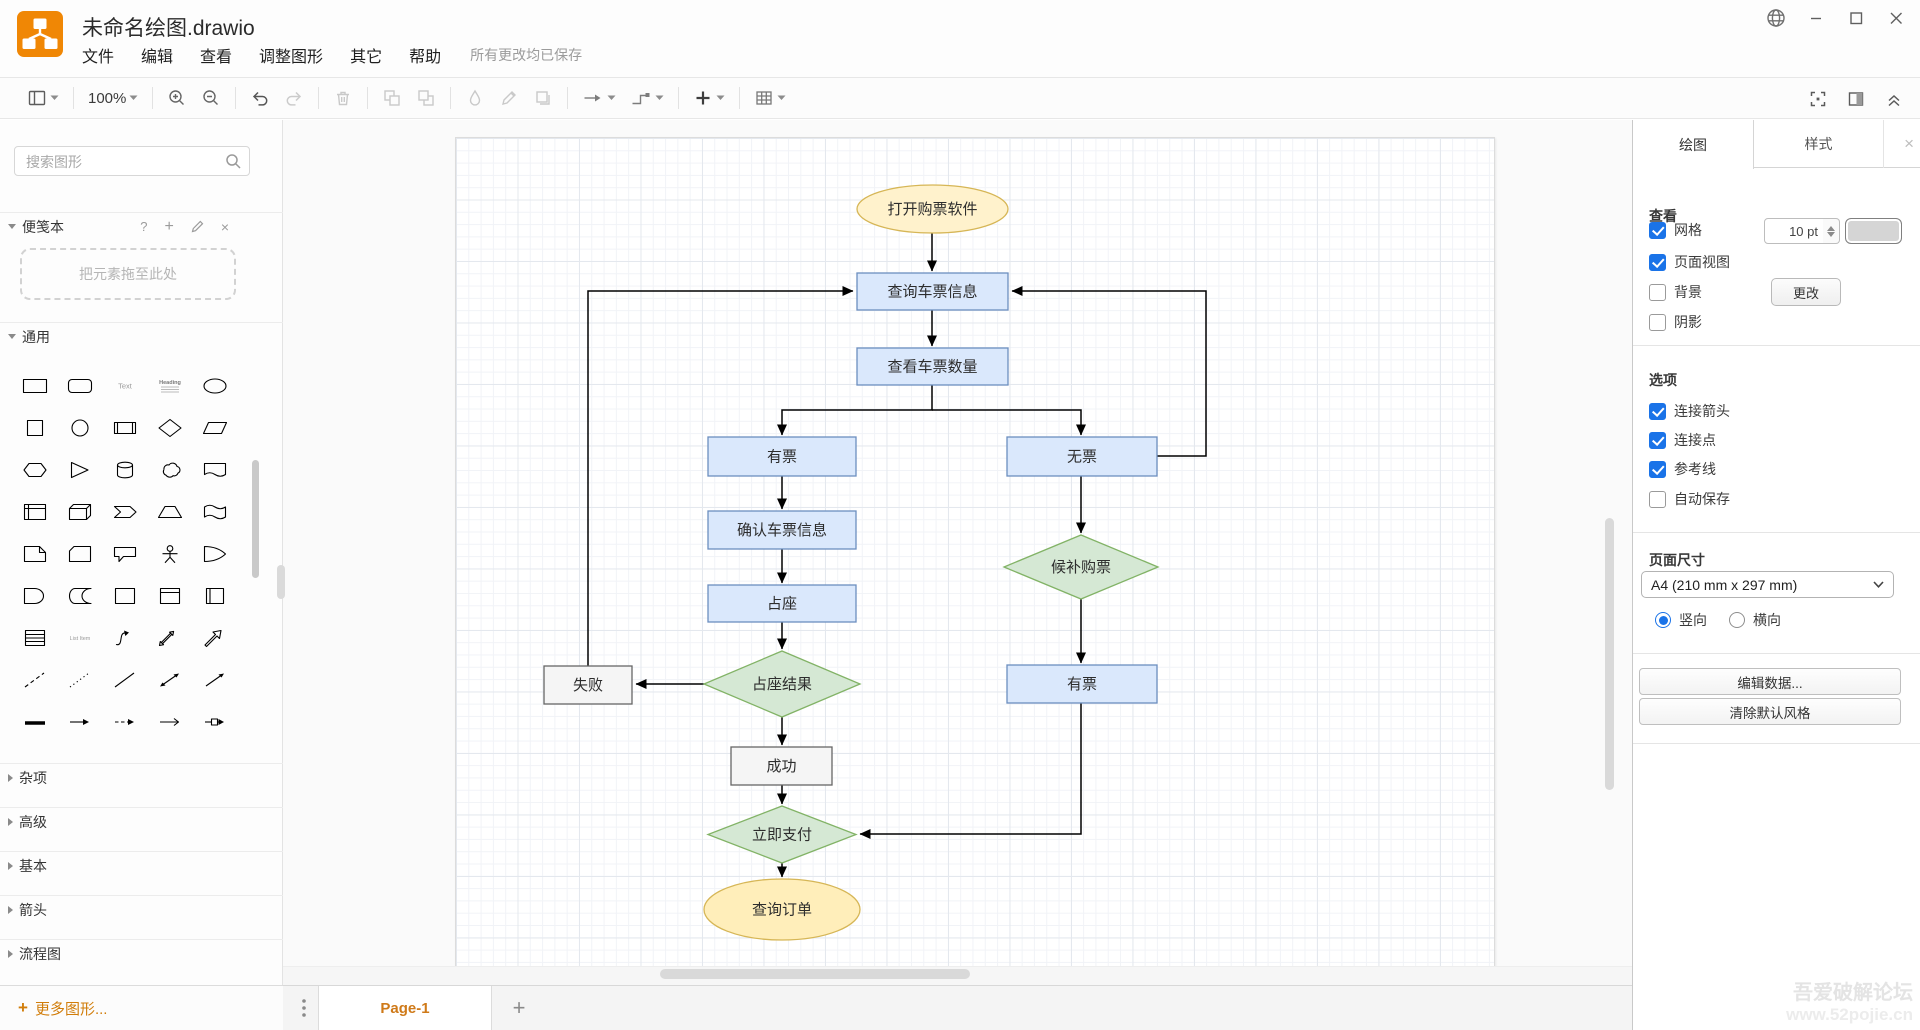  Describe the element at coordinates (34, 554) in the screenshot. I see `shape-note-icon` at that location.